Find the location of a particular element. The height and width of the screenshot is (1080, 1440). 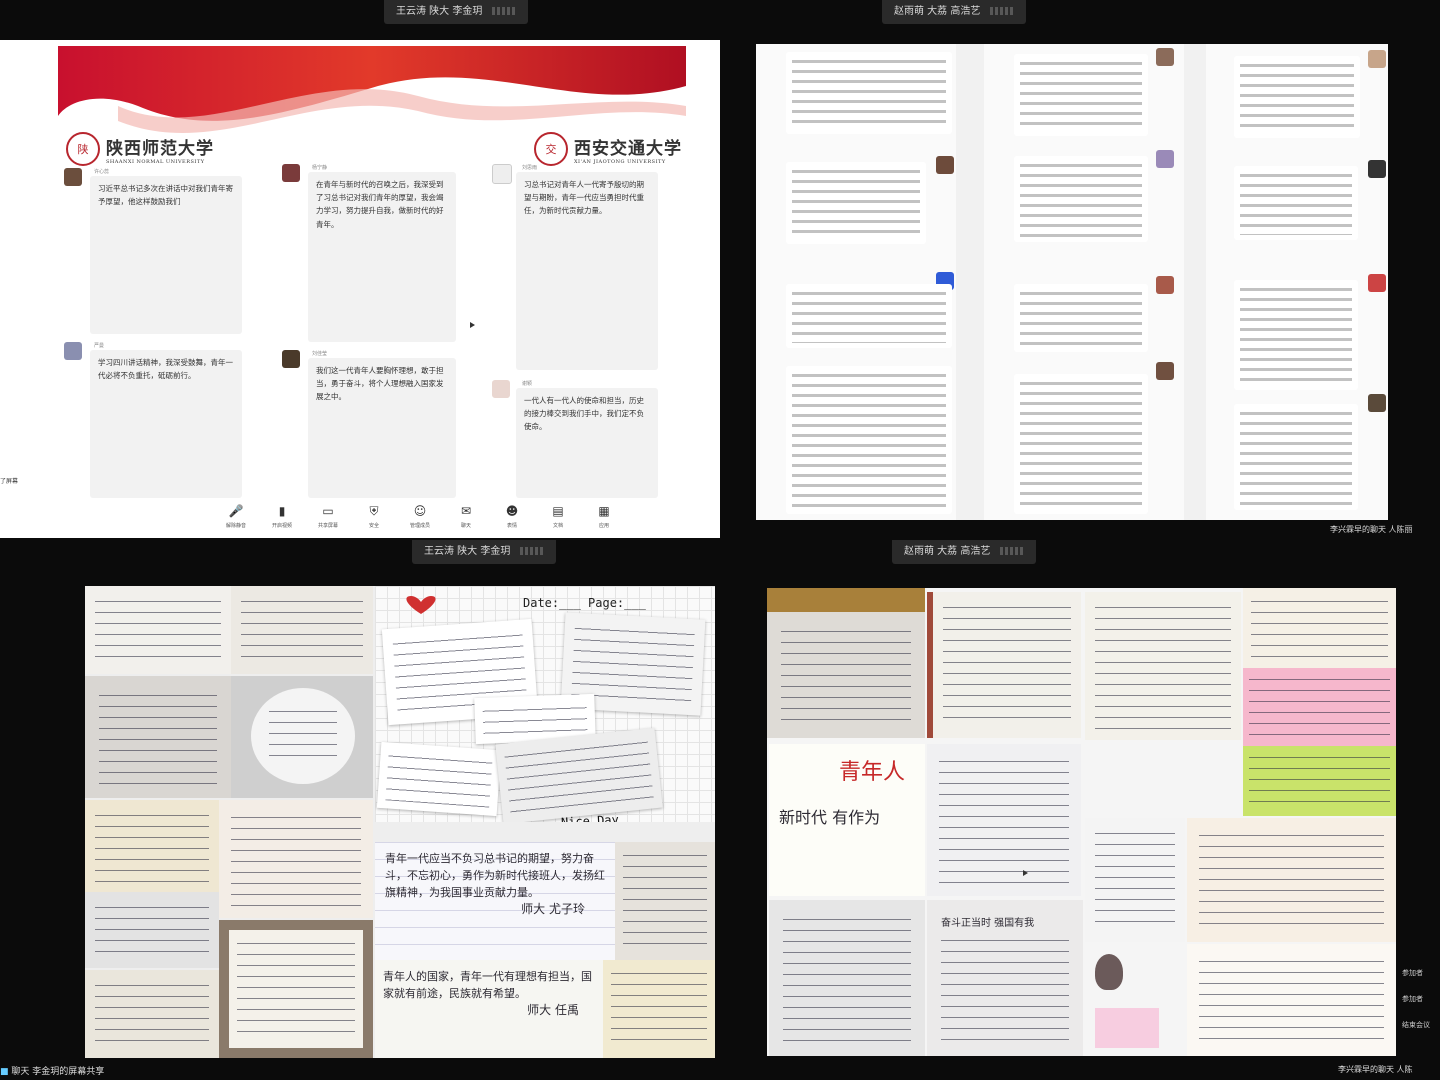

screen-footer-label: 李兴霖早的聊天 人陈丽 is located at coordinates (1371, 529).